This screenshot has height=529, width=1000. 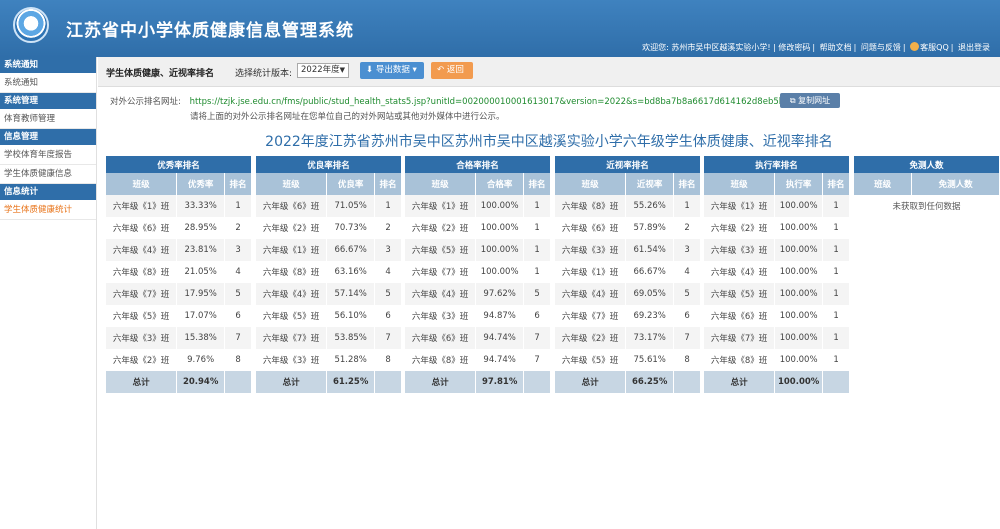 I want to click on table-cell: 94.87%, so click(x=500, y=316).